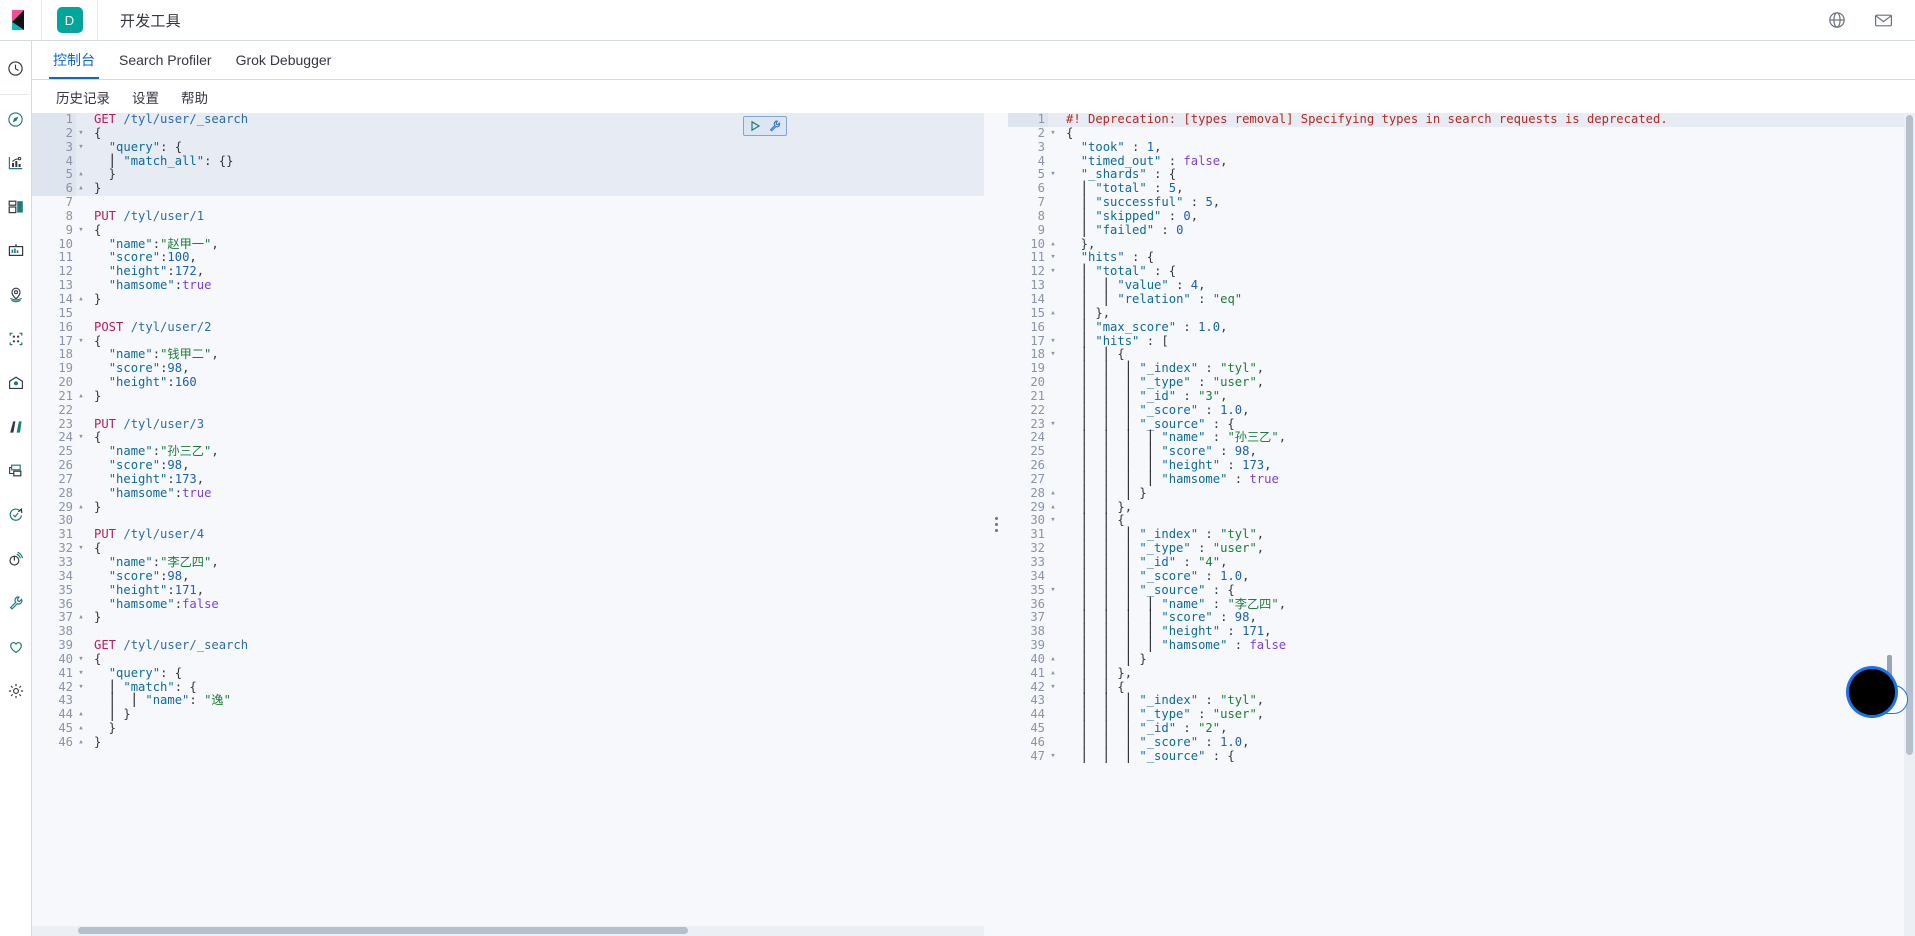  What do you see at coordinates (508, 728) in the screenshot?
I see `code-line: 45 ▴ }` at bounding box center [508, 728].